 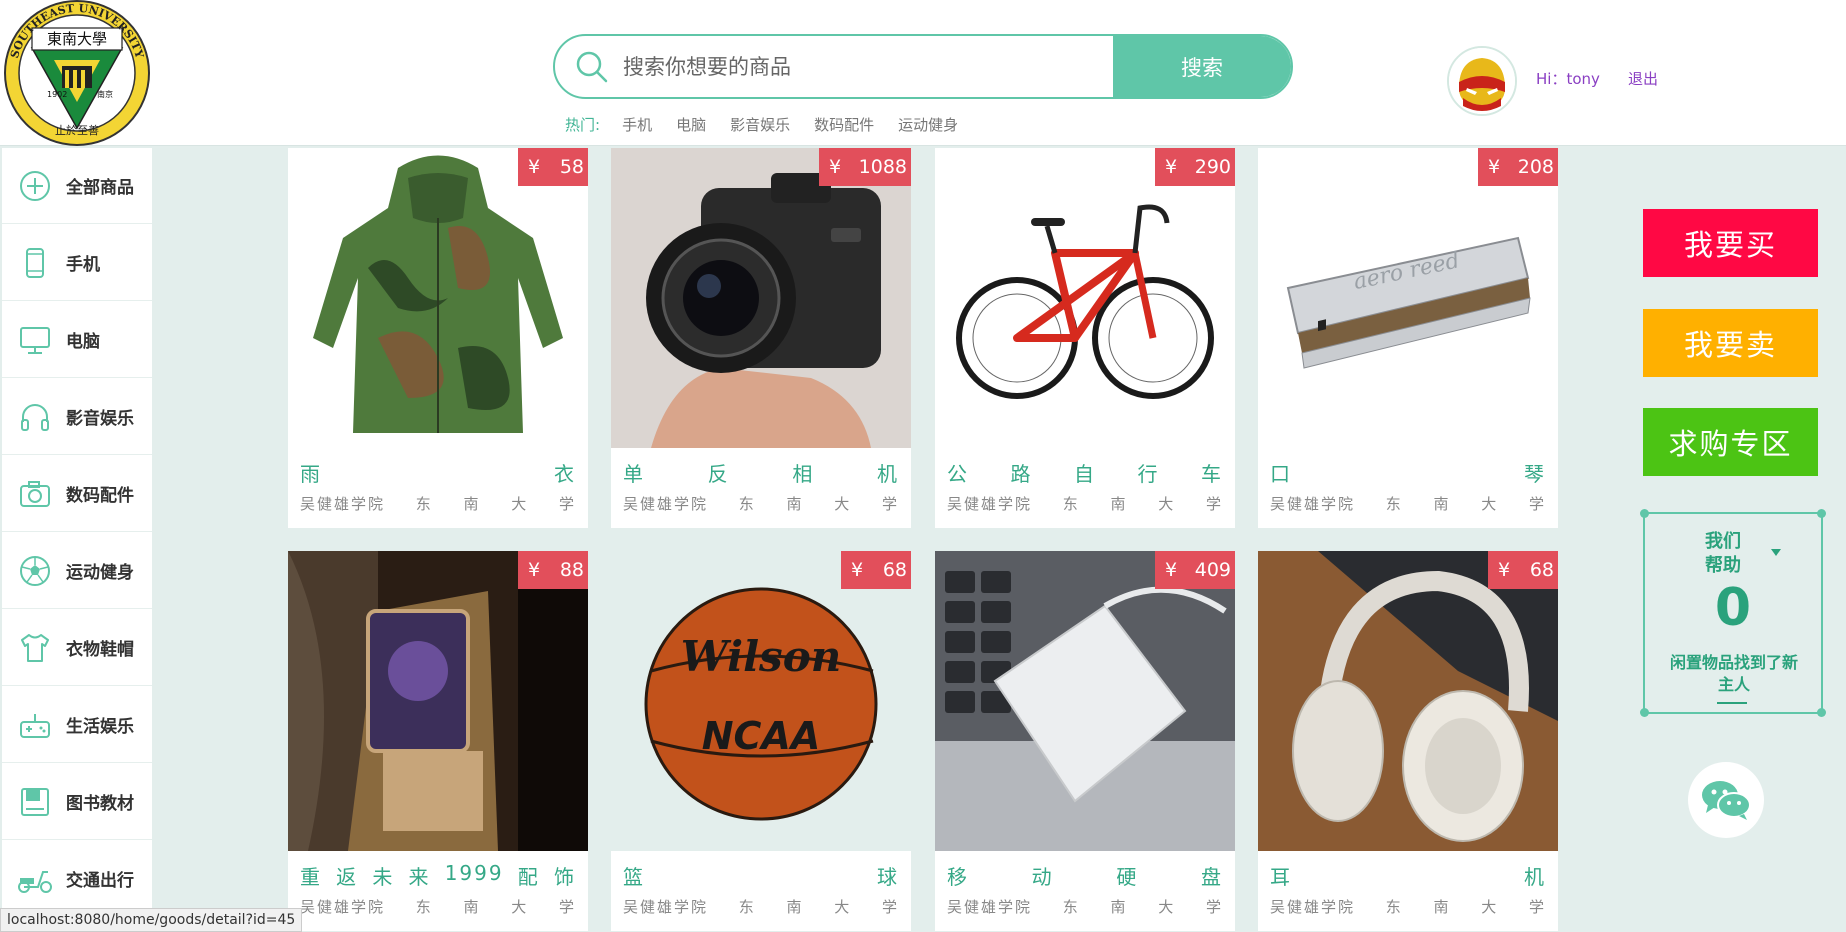 What do you see at coordinates (77, 725) in the screenshot?
I see `sidebar-item-life: 生活娱乐` at bounding box center [77, 725].